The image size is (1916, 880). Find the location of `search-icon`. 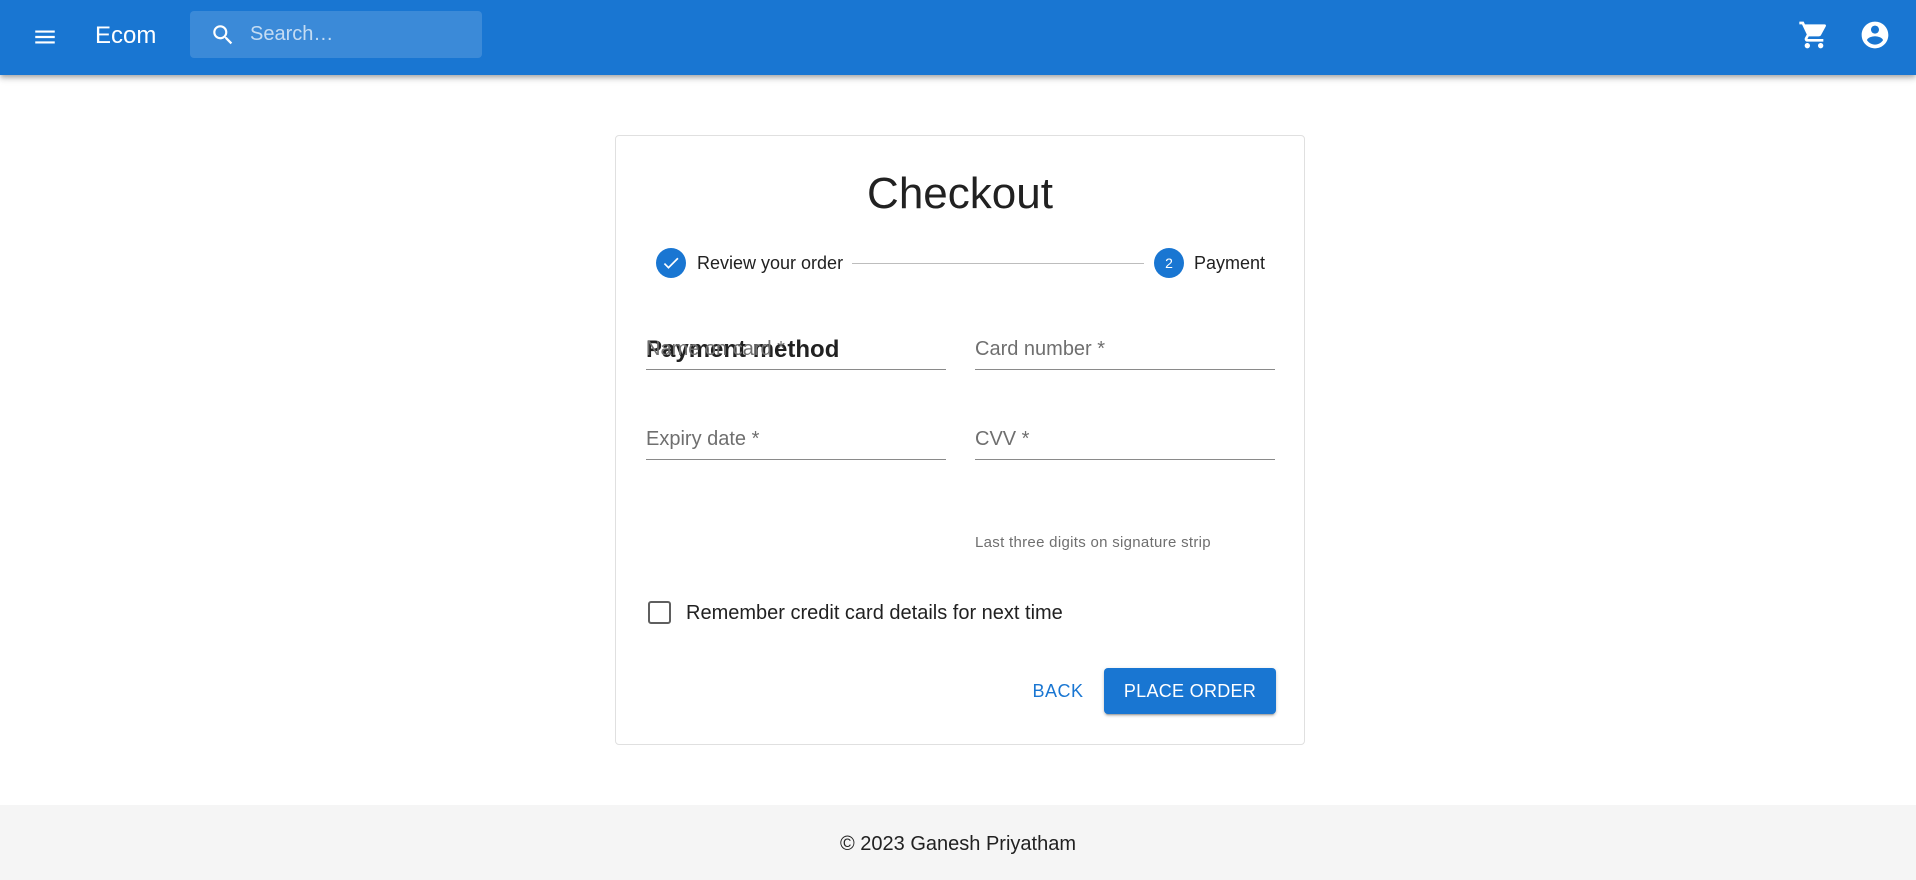

search-icon is located at coordinates (223, 35).